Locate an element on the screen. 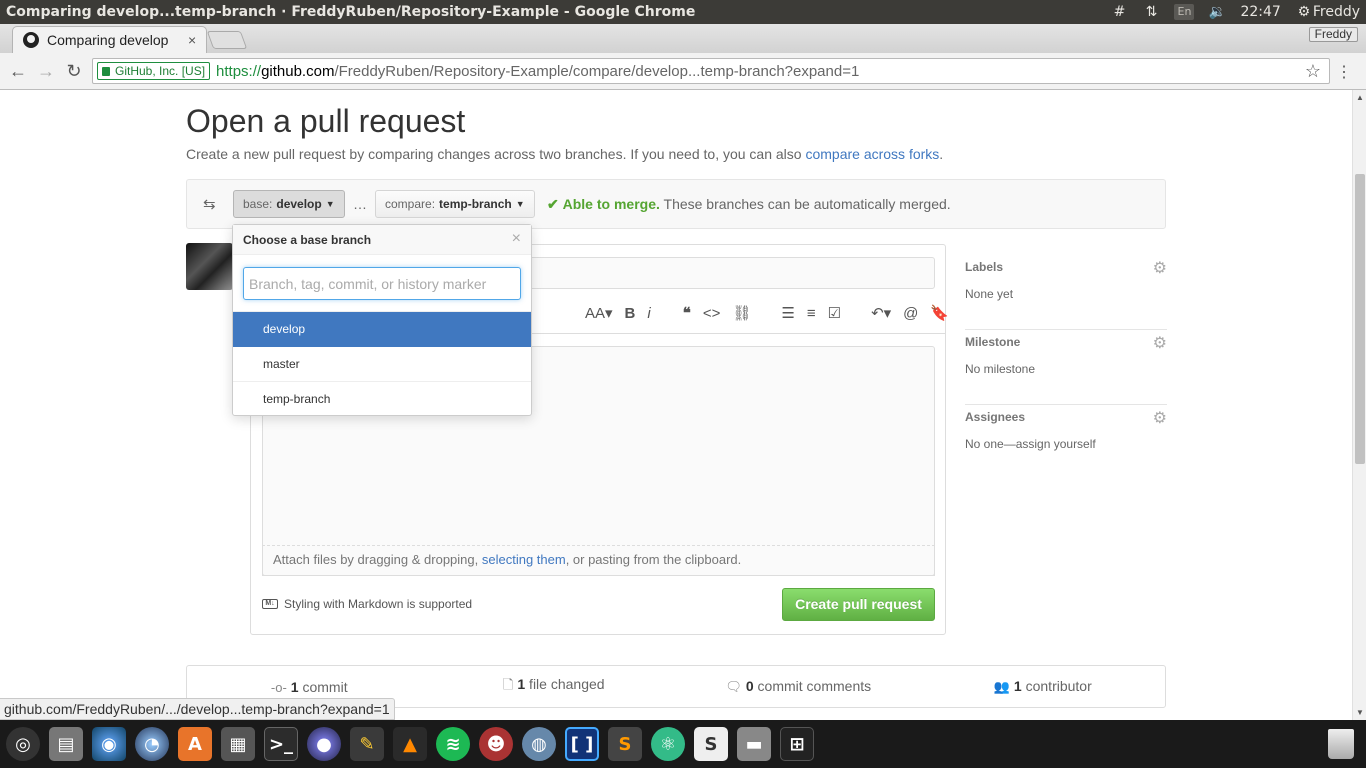 The height and width of the screenshot is (768, 1366). bookmark-star-icon: ☆ is located at coordinates (1313, 71).